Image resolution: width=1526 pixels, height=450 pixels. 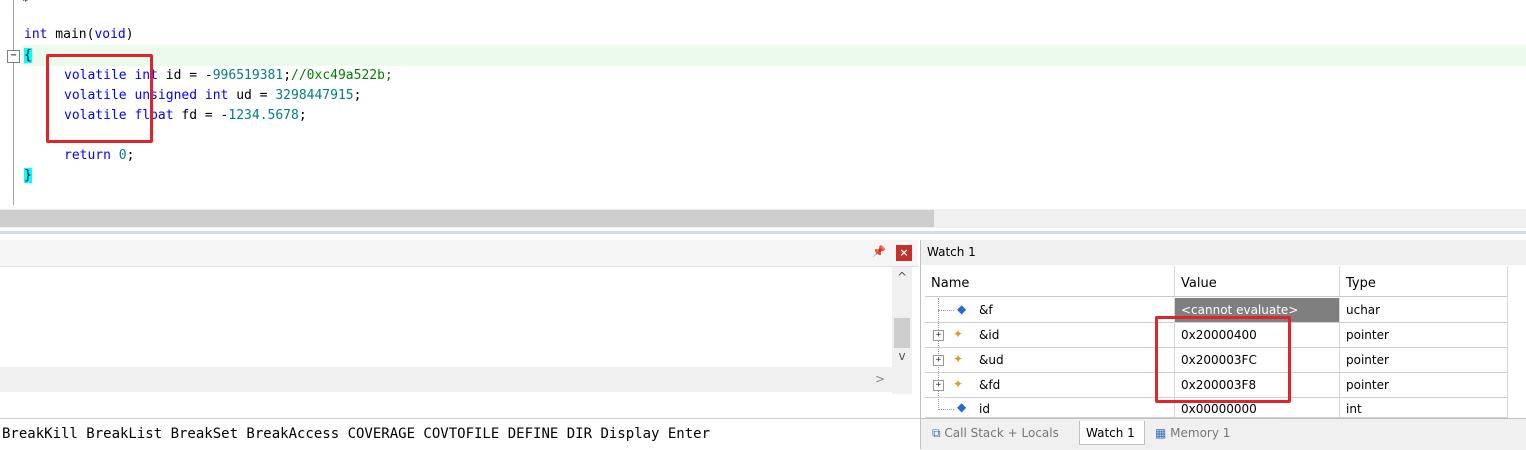 What do you see at coordinates (1424, 408) in the screenshot?
I see `watch-row-type: int` at bounding box center [1424, 408].